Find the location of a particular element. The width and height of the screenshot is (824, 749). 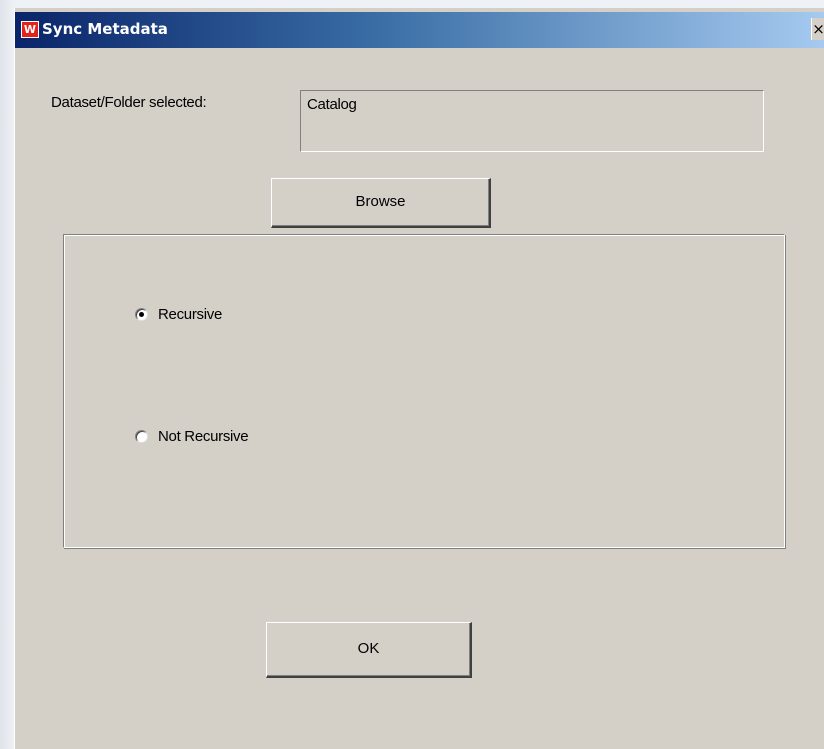

not-recursive-radio is located at coordinates (141, 436).